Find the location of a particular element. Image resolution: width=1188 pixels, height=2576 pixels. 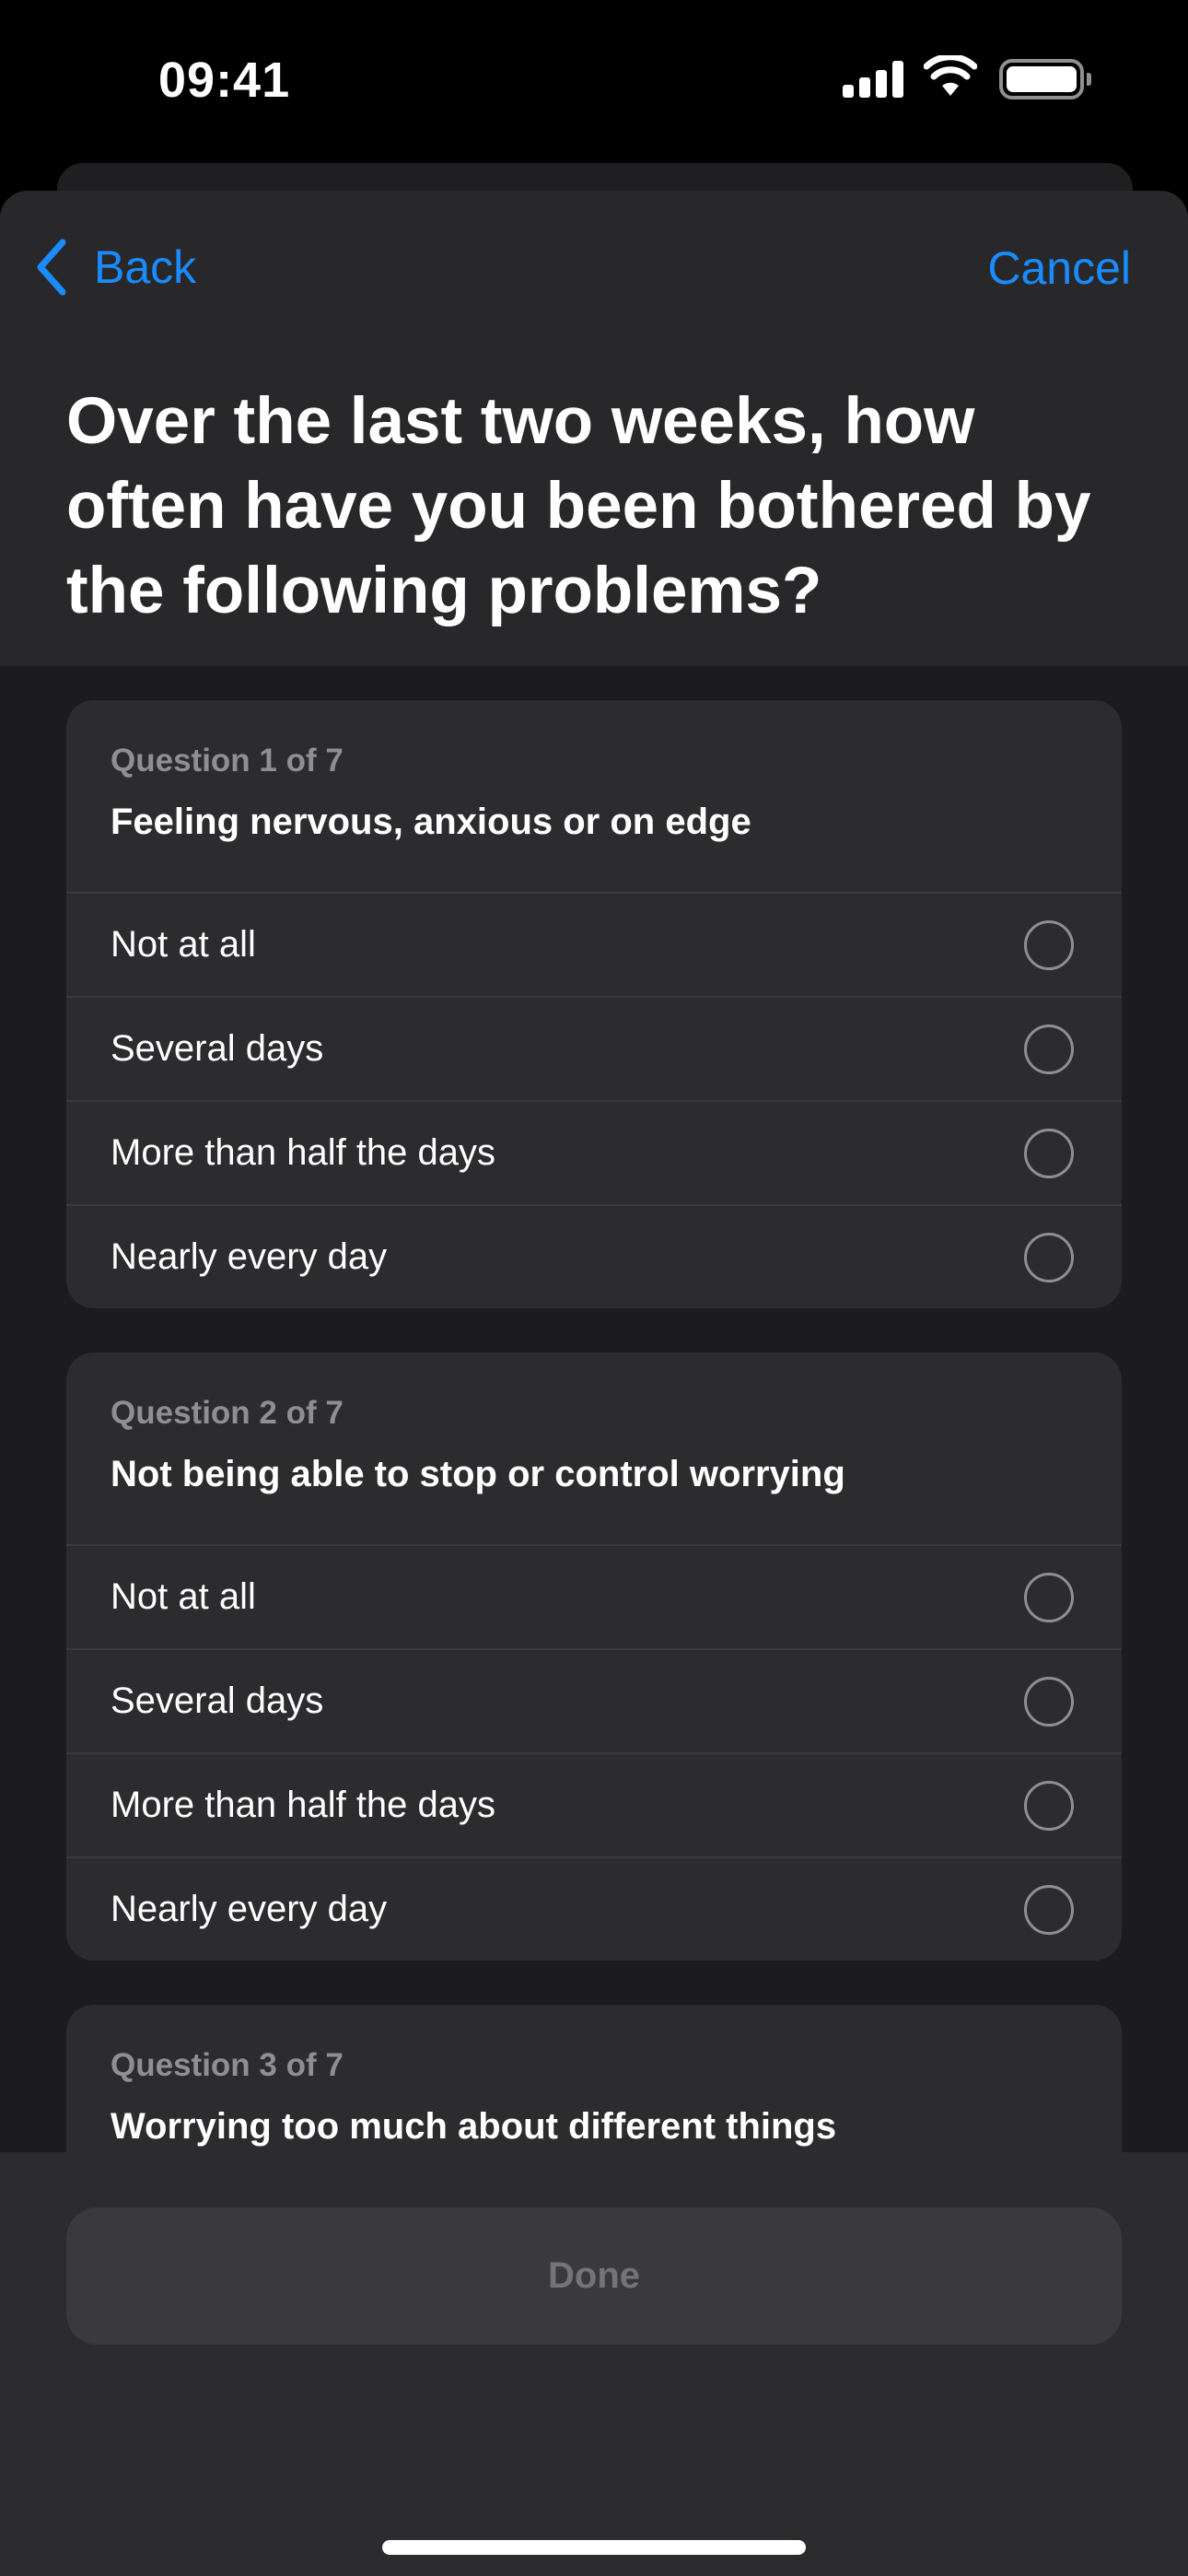

question-number: Question 1 of 7 is located at coordinates (227, 761).